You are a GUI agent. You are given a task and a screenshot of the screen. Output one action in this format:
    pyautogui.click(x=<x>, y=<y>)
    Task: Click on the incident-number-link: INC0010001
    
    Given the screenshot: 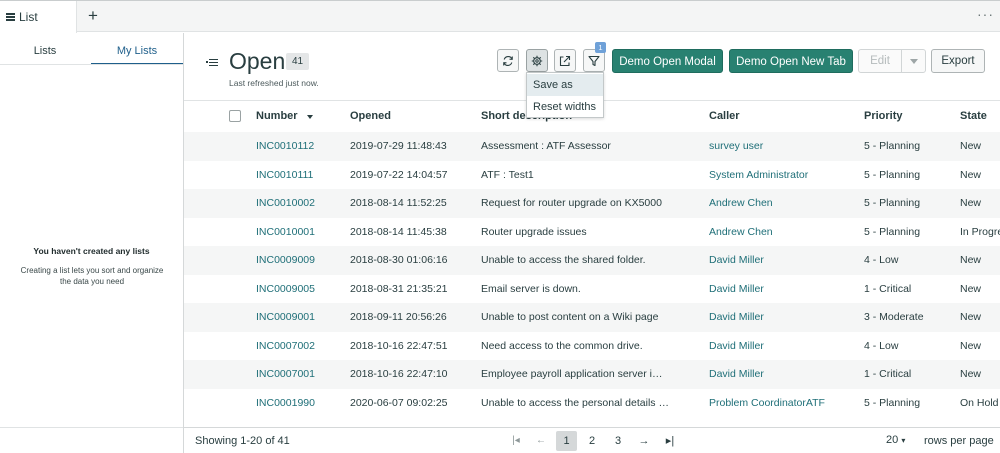 What is the action you would take?
    pyautogui.click(x=285, y=232)
    